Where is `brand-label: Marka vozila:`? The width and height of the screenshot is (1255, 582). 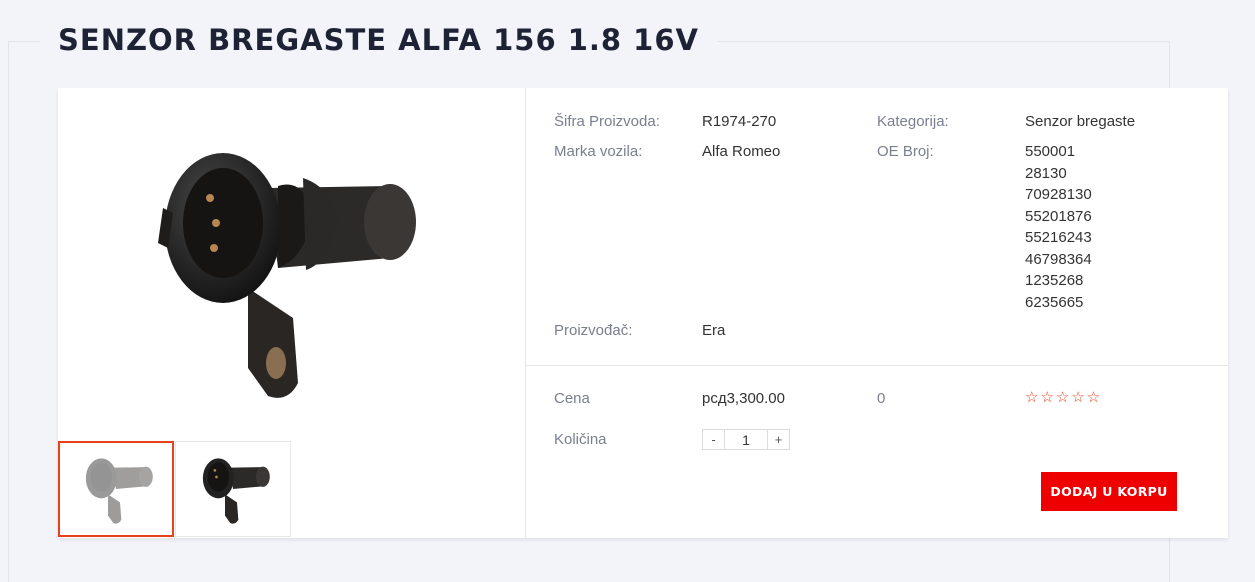 brand-label: Marka vozila: is located at coordinates (598, 151).